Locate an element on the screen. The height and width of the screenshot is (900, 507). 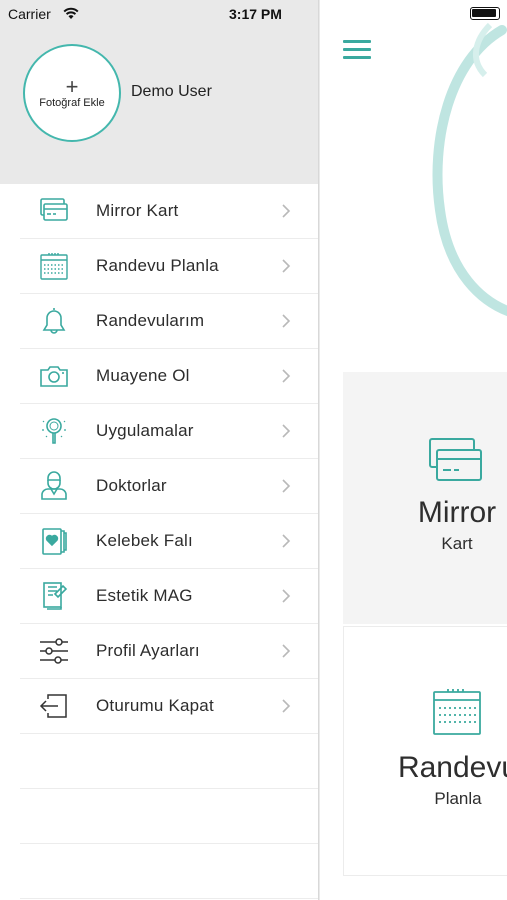
user-name: Demo User is located at coordinates (171, 91).